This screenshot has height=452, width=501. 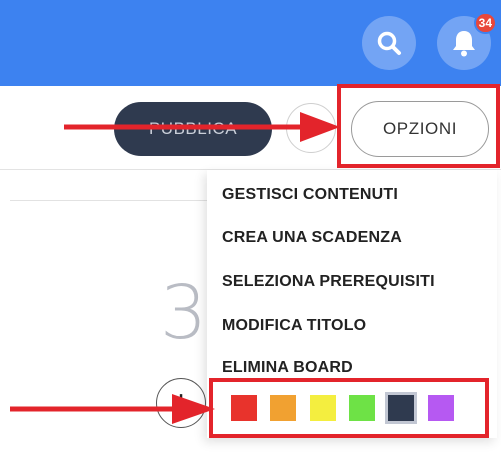 I want to click on notification-count-badge: 34, so click(x=485, y=23).